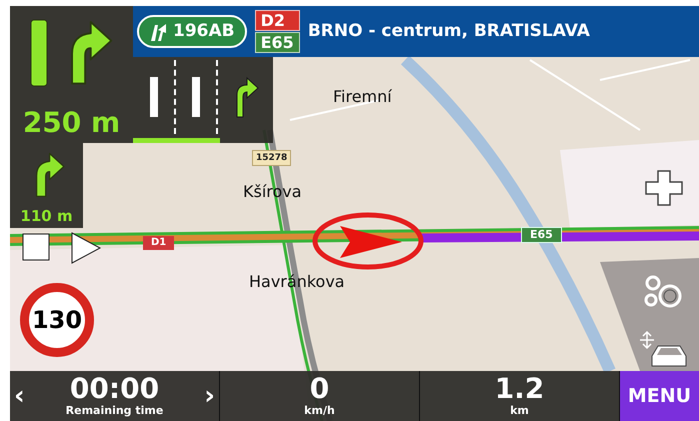 The width and height of the screenshot is (699, 421). What do you see at coordinates (277, 20) in the screenshot?
I see `road-number: D2` at bounding box center [277, 20].